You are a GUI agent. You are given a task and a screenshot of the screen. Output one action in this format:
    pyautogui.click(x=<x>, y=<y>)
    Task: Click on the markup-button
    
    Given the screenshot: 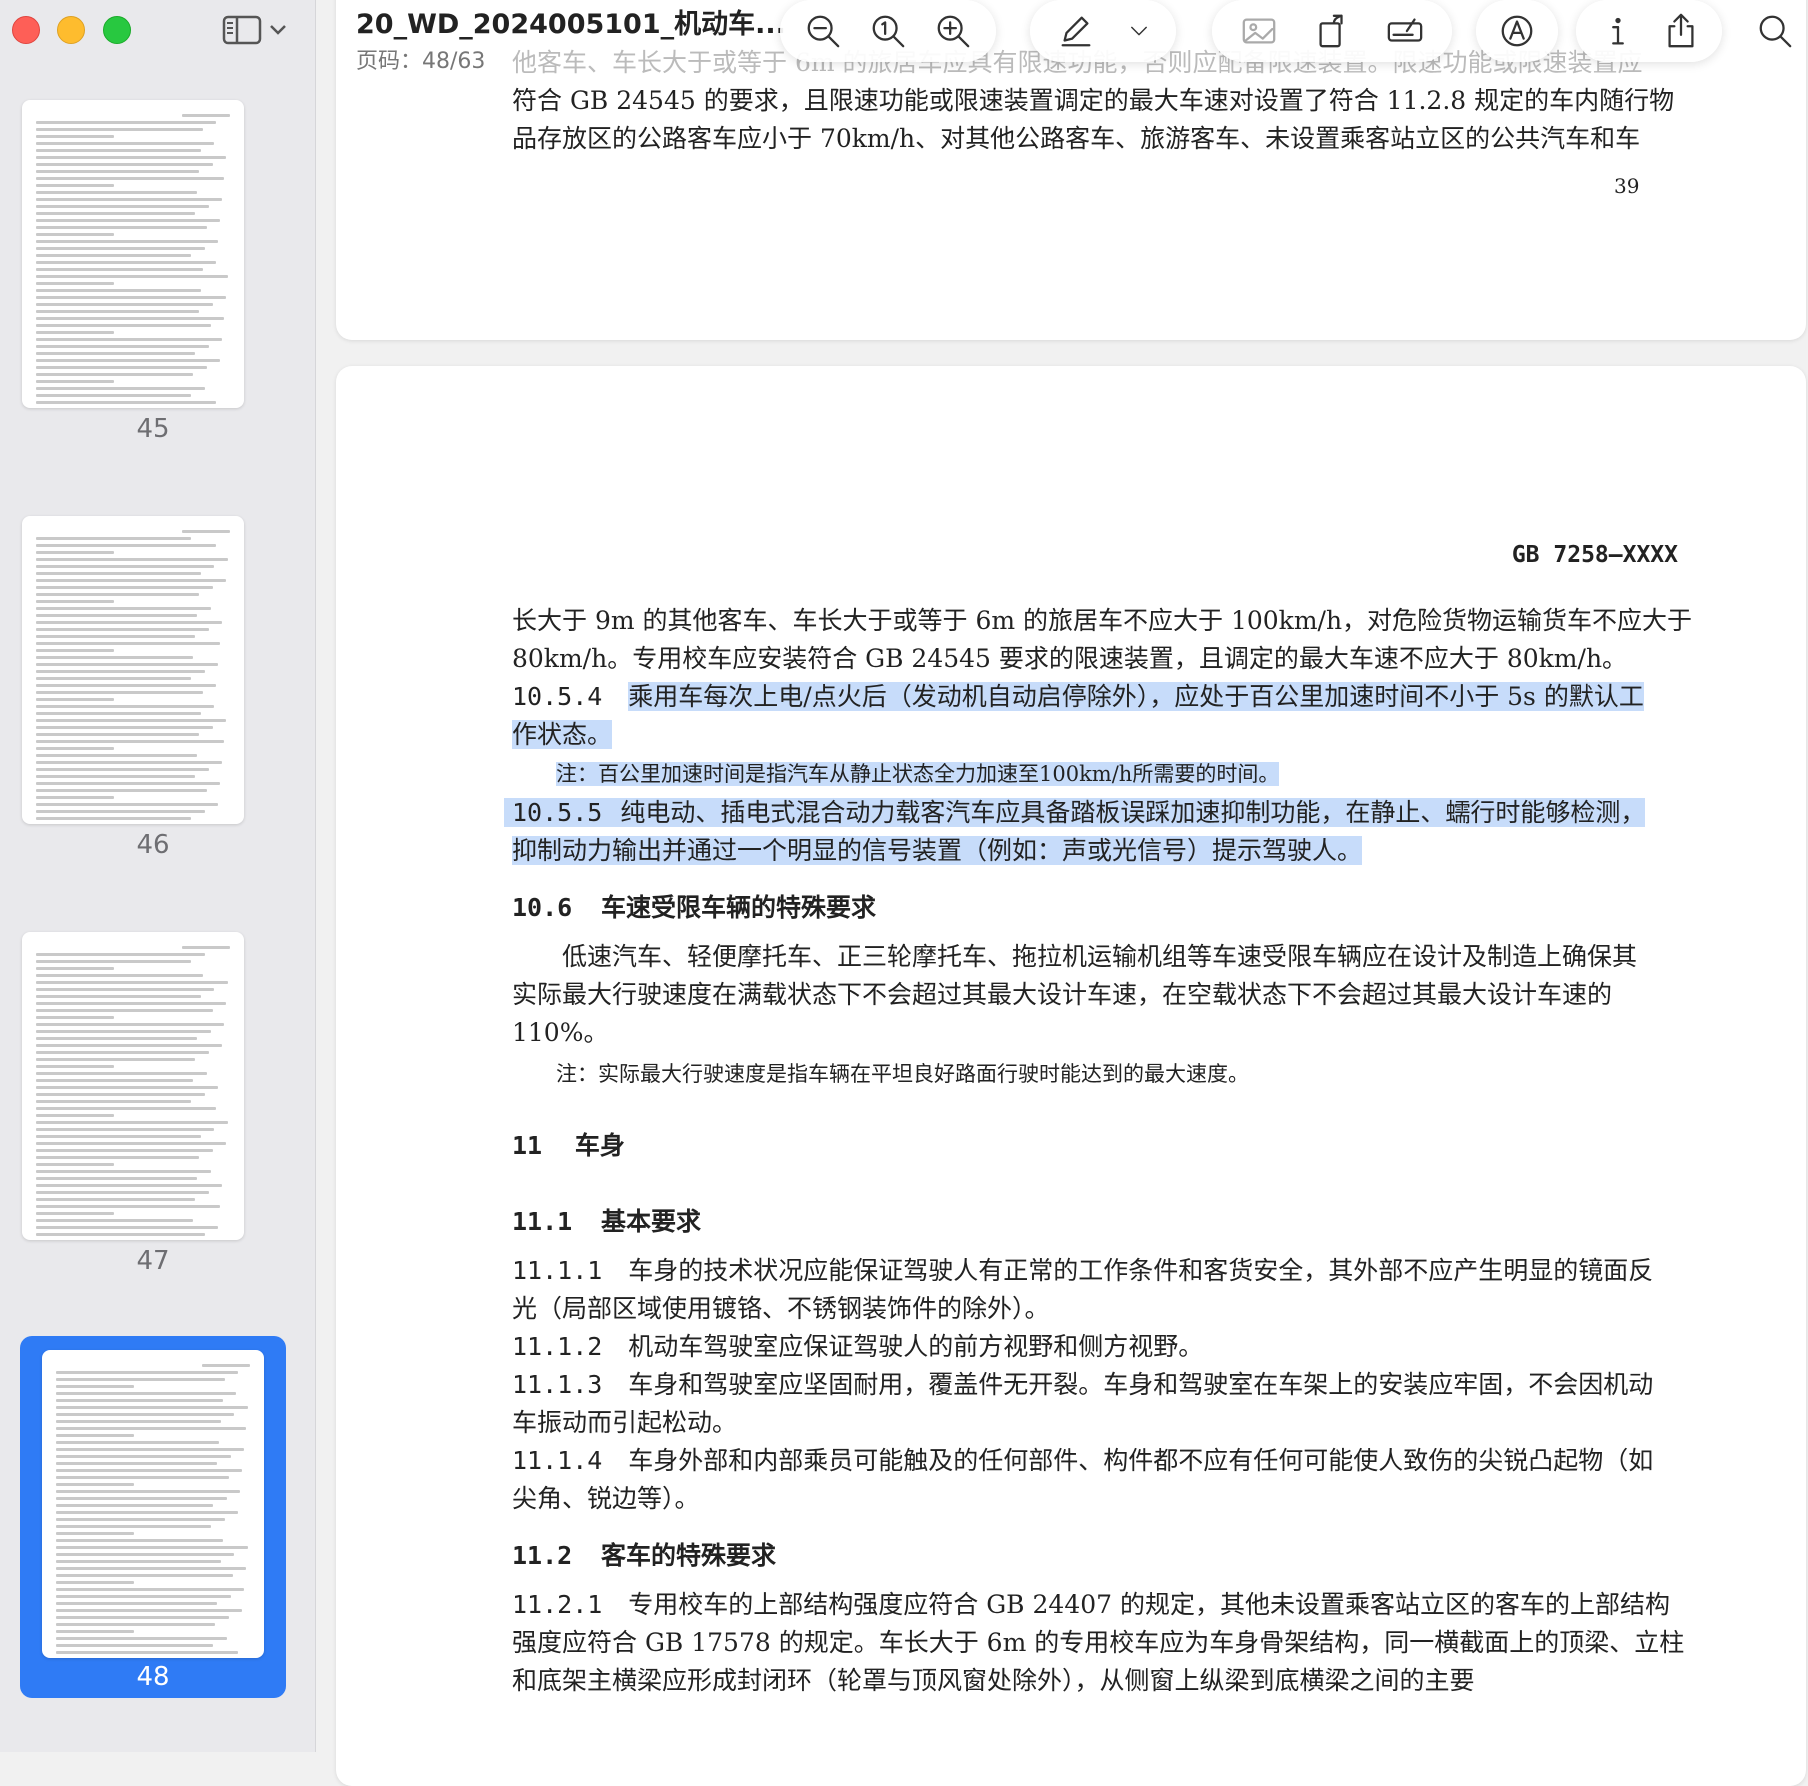 What is the action you would take?
    pyautogui.click(x=1517, y=31)
    